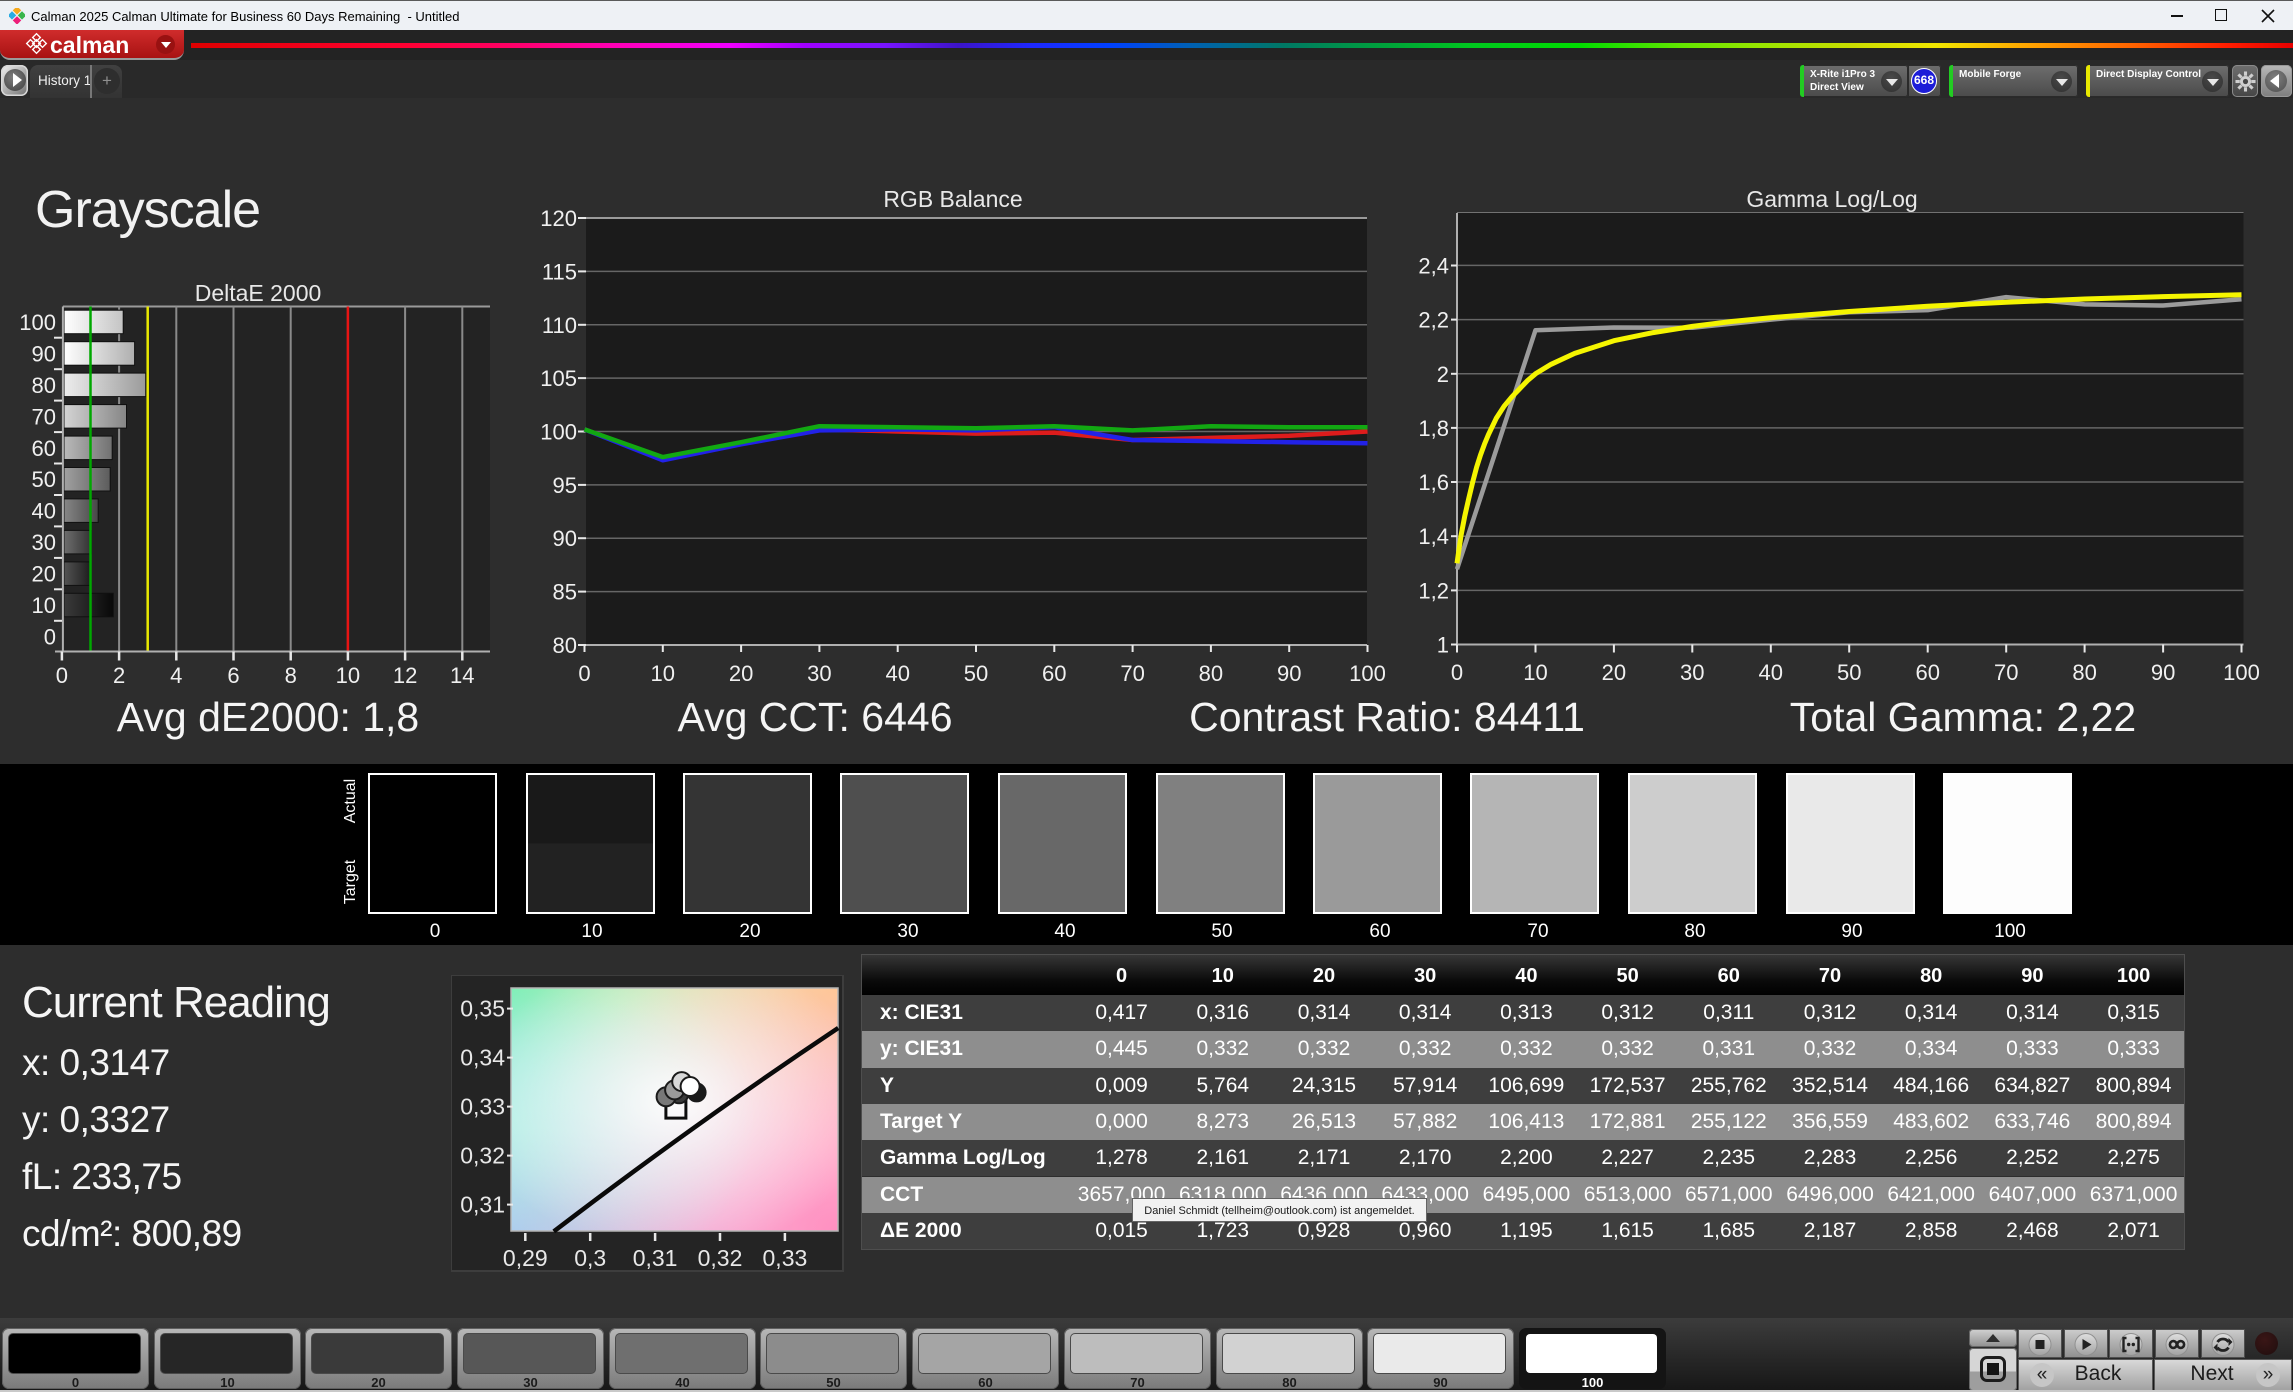  What do you see at coordinates (233, 675) in the screenshot?
I see `svg-text: 6` at bounding box center [233, 675].